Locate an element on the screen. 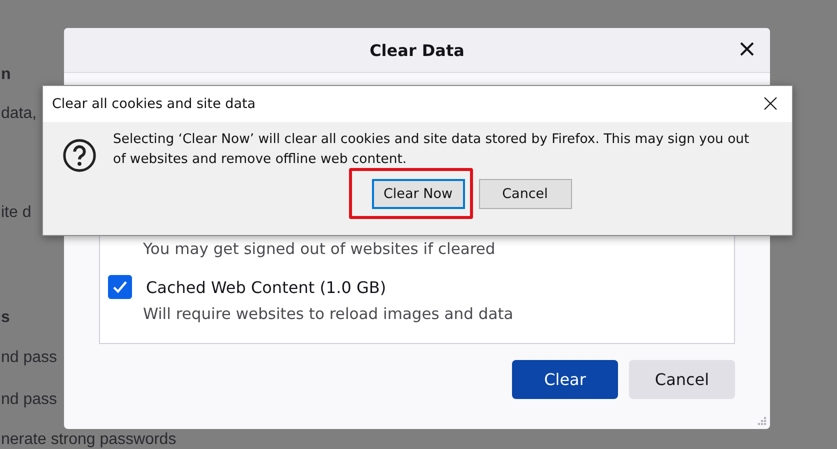 The height and width of the screenshot is (449, 837). checkmark-icon is located at coordinates (120, 287).